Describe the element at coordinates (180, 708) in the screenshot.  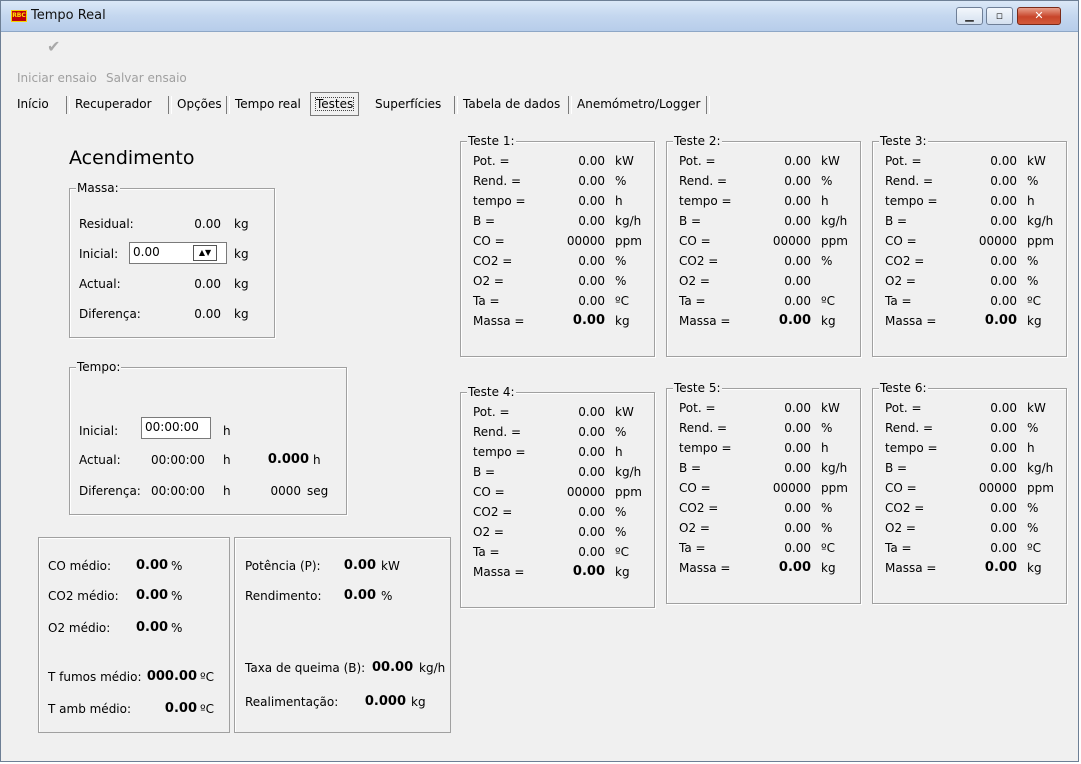
I see `t-amb-medio-value: 0.00` at that location.